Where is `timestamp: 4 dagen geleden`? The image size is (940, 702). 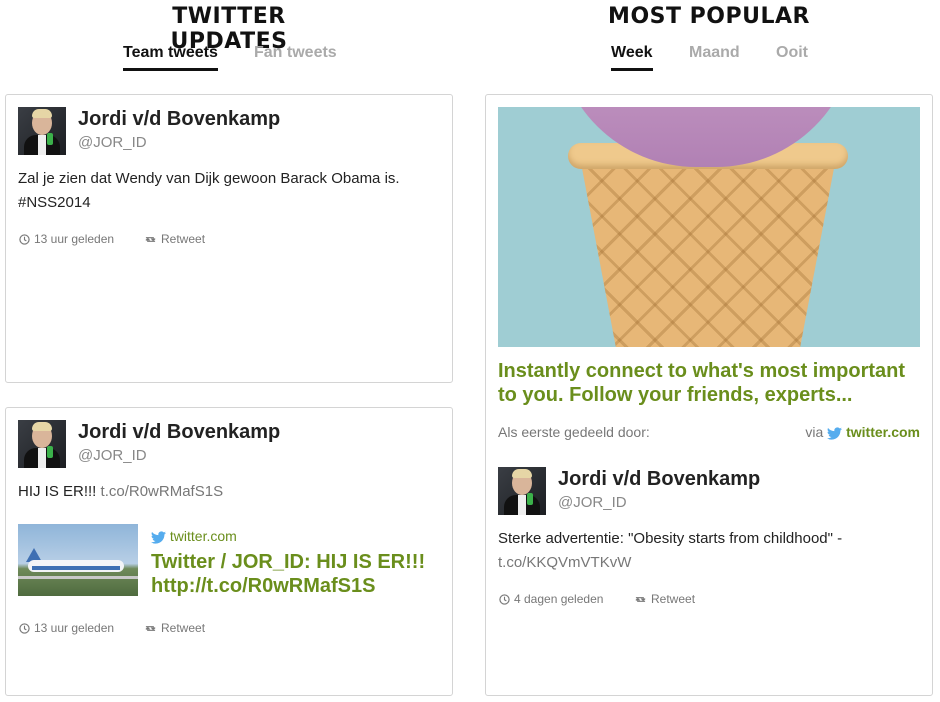 timestamp: 4 dagen geleden is located at coordinates (551, 599).